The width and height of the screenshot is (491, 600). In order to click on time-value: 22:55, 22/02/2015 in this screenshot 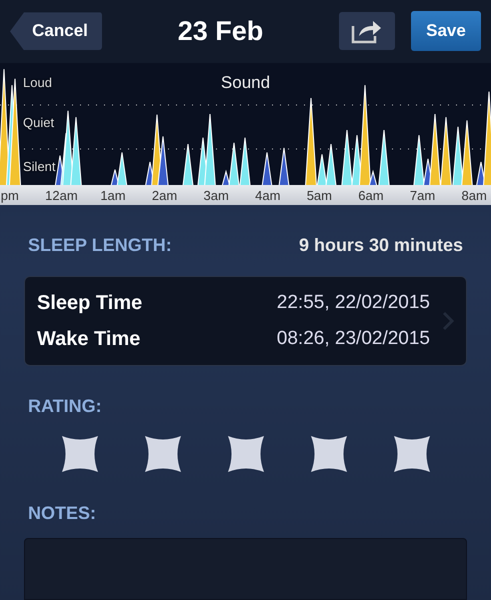, I will do `click(353, 303)`.